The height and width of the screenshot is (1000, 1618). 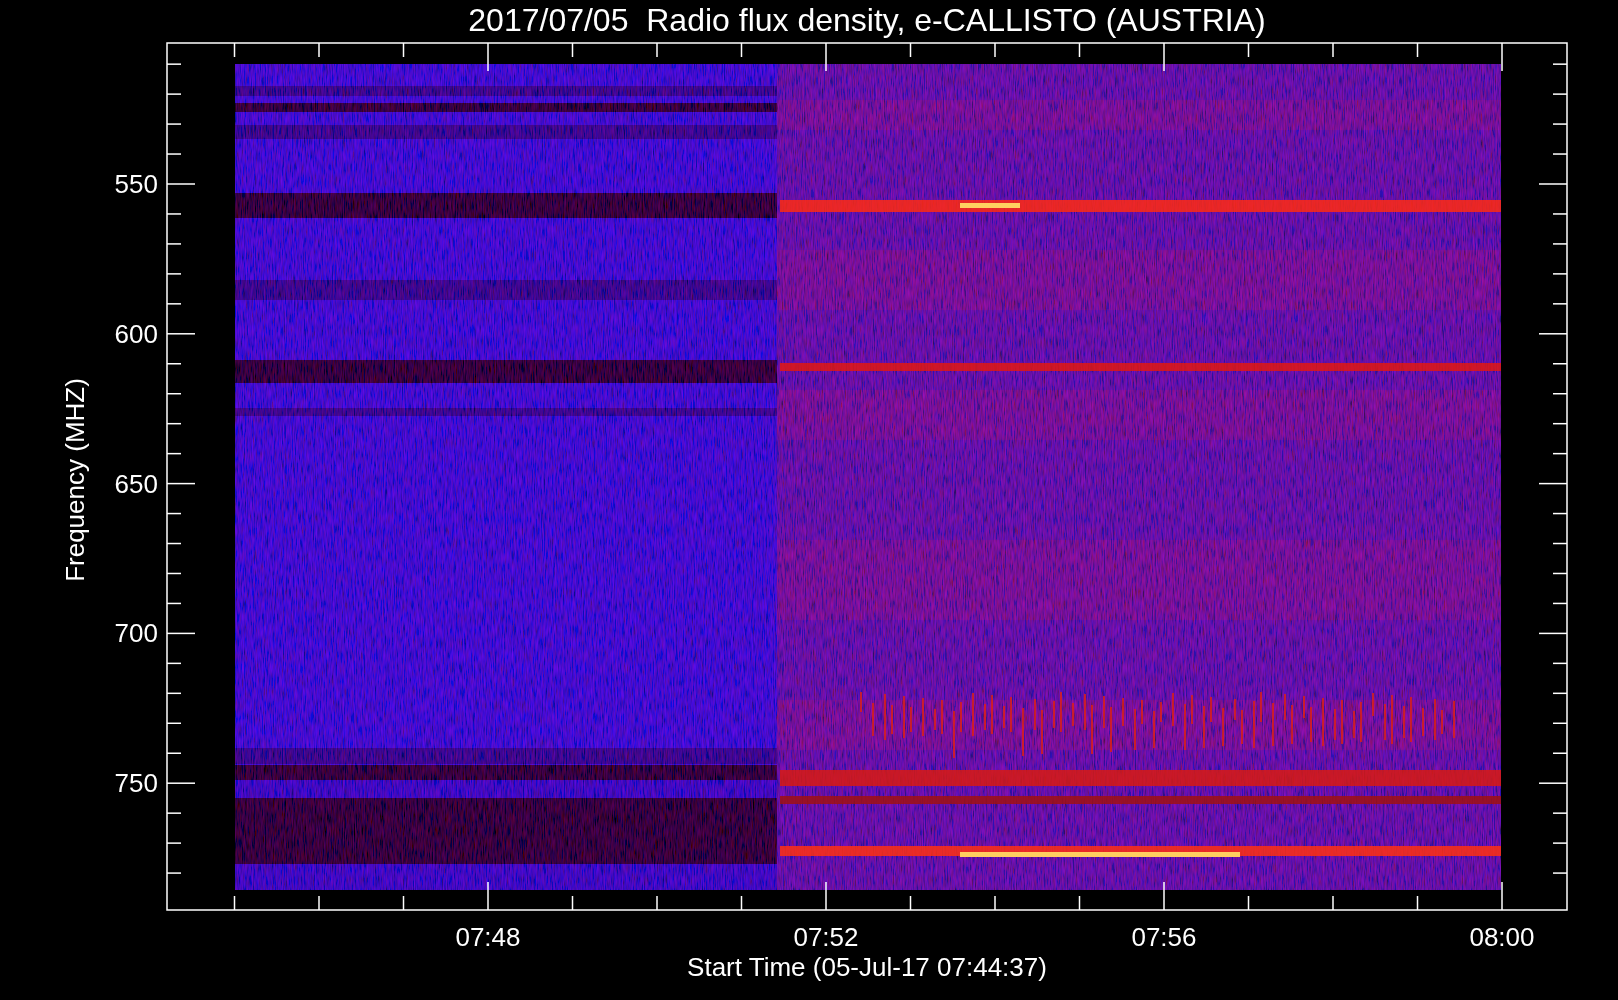 I want to click on y-tick-label: 600, so click(x=136, y=333).